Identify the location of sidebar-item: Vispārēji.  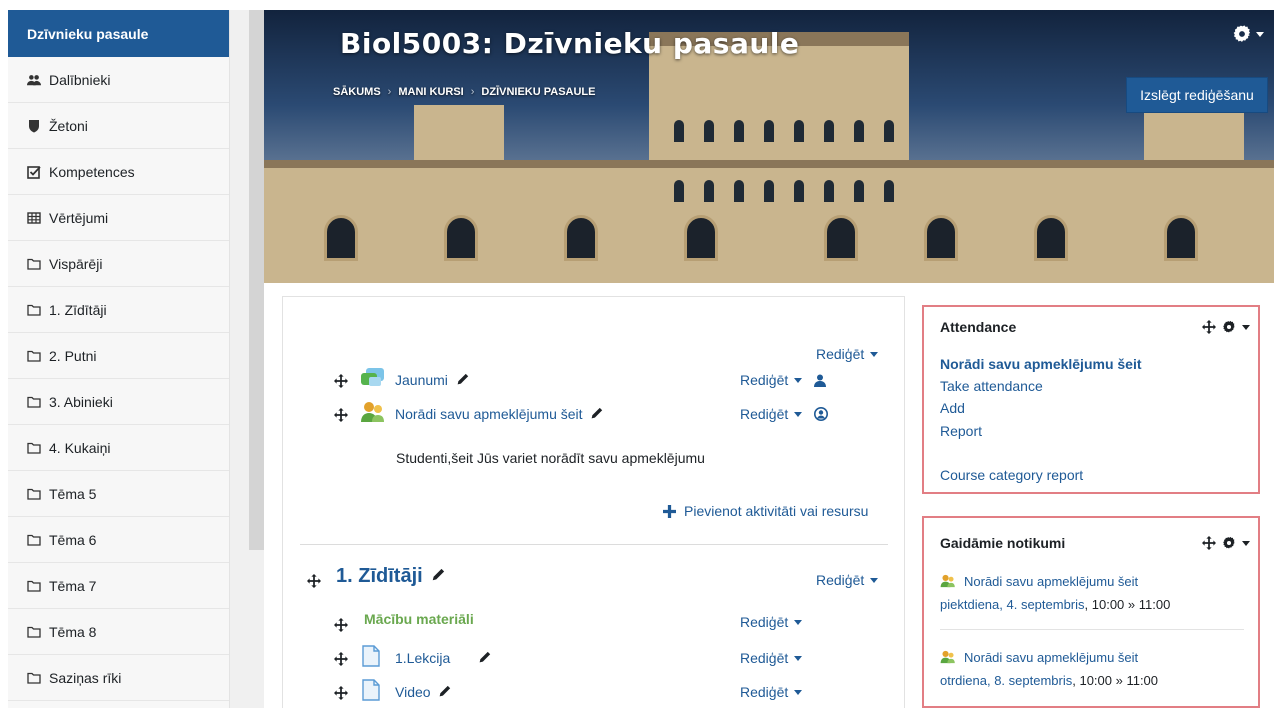
(118, 264).